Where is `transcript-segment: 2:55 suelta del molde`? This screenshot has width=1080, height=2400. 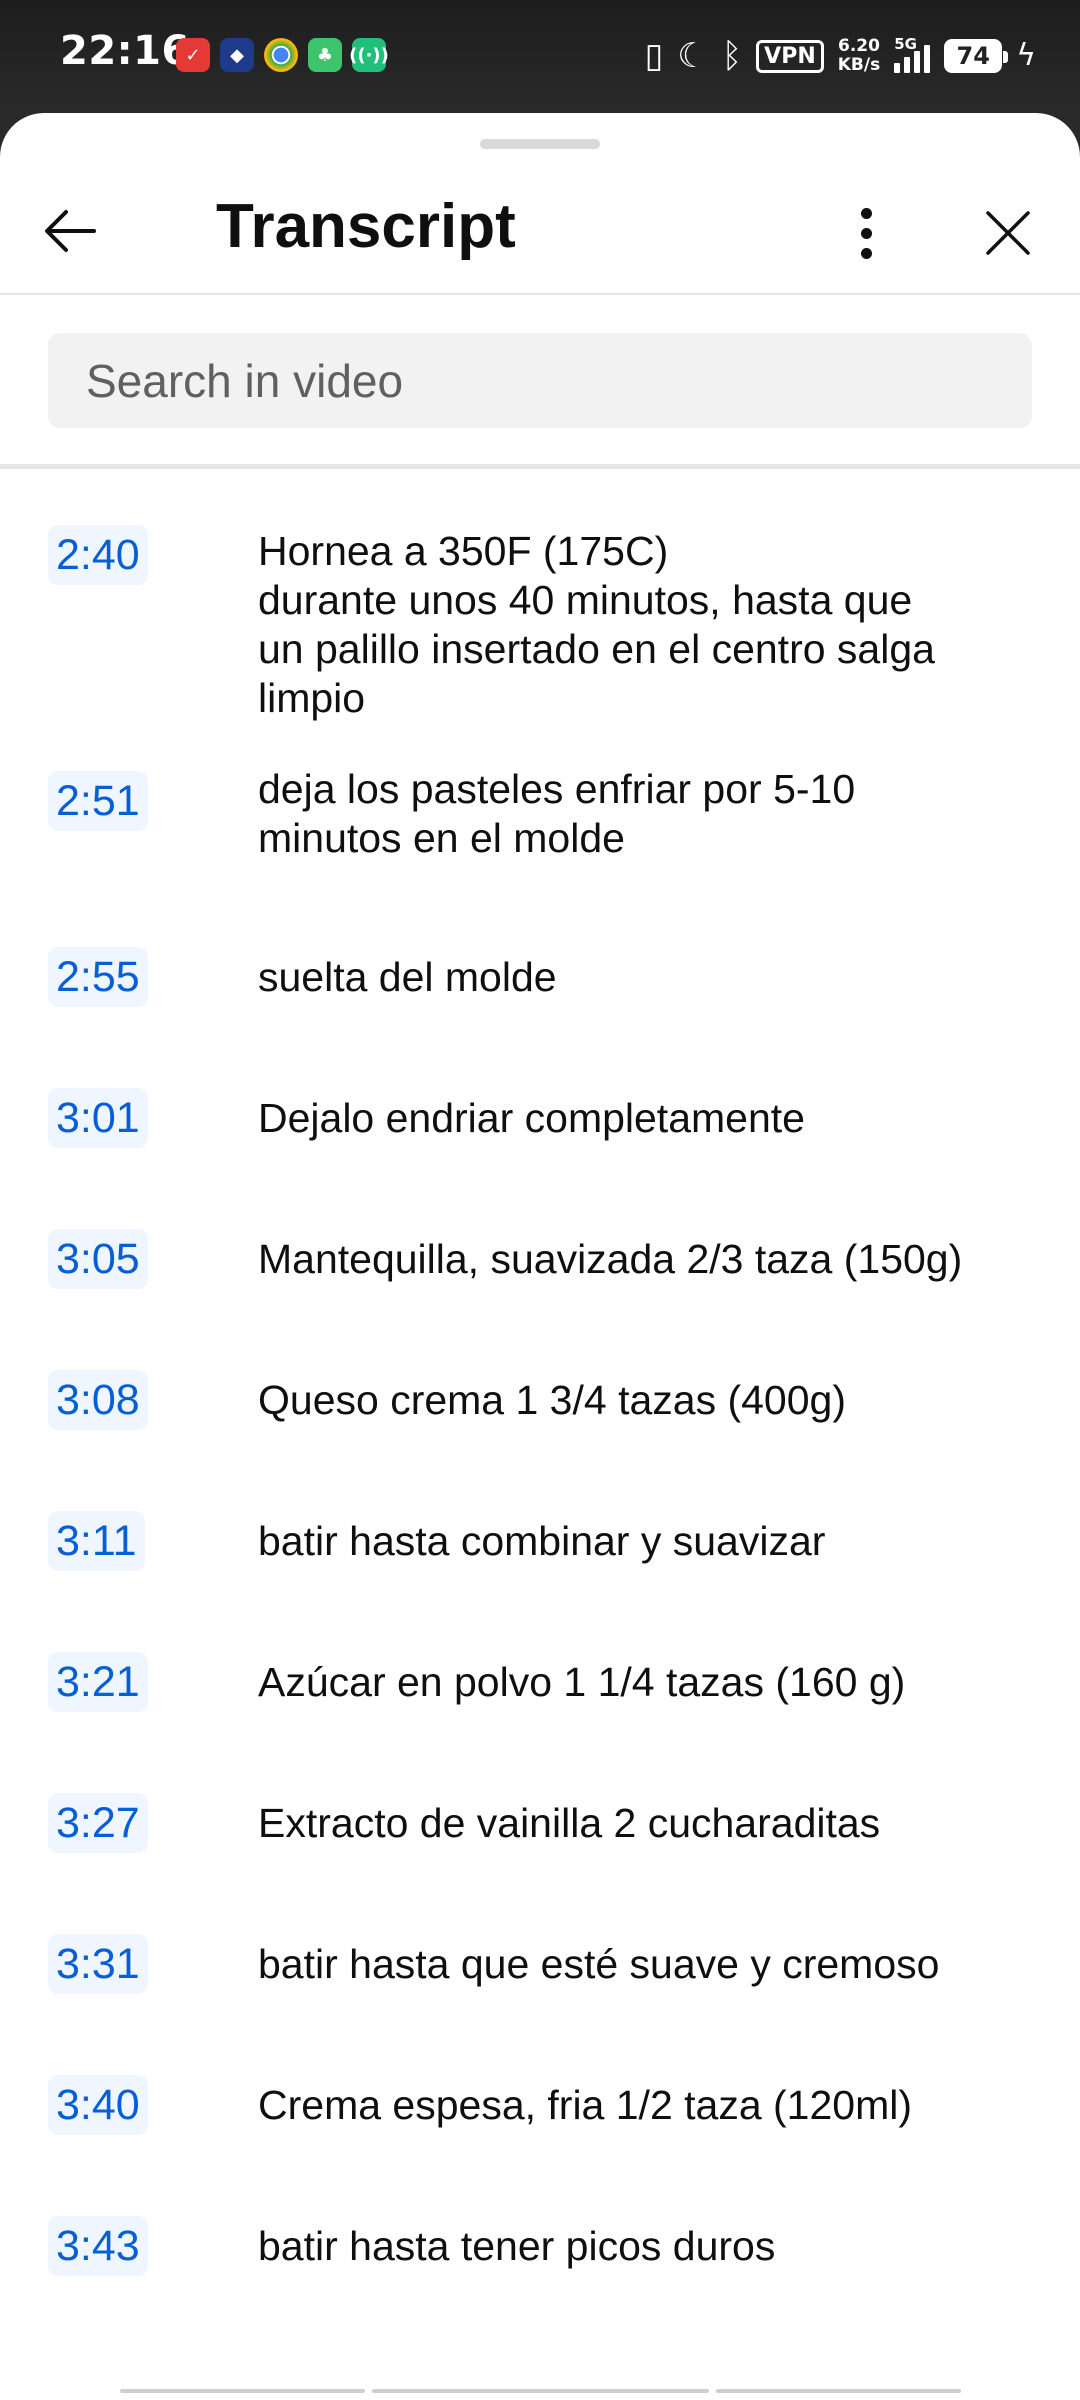 transcript-segment: 2:55 suelta del molde is located at coordinates (278, 977).